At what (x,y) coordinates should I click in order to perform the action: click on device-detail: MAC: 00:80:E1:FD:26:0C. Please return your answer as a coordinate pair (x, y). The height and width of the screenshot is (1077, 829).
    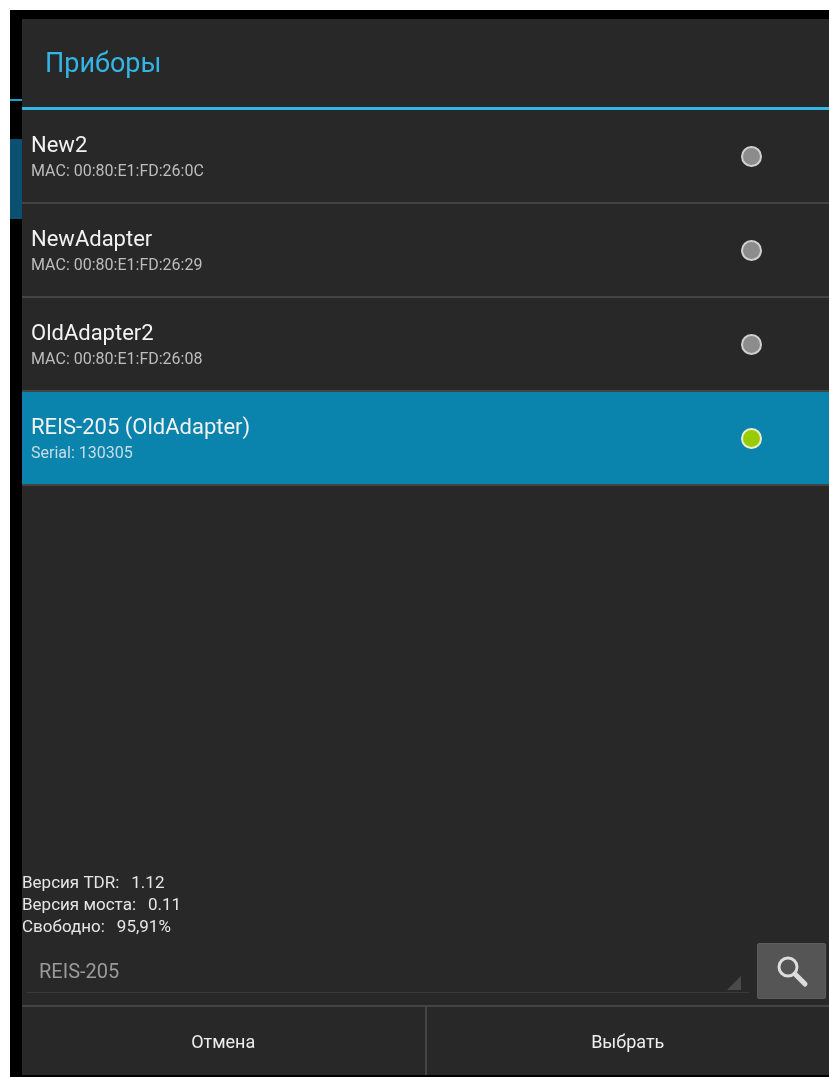
    Looking at the image, I should click on (117, 170).